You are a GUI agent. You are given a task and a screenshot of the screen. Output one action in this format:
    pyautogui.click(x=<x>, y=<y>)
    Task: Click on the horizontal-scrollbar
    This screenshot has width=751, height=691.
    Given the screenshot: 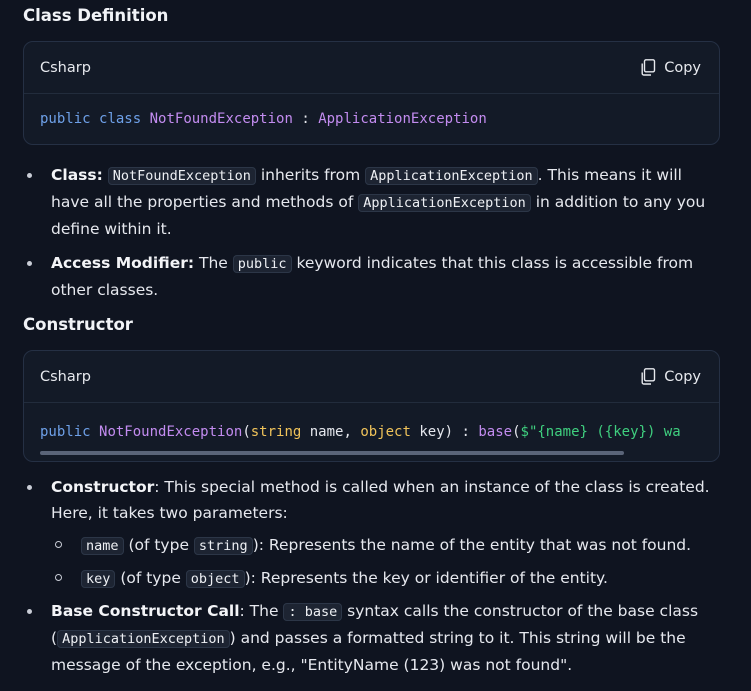 What is the action you would take?
    pyautogui.click(x=332, y=453)
    